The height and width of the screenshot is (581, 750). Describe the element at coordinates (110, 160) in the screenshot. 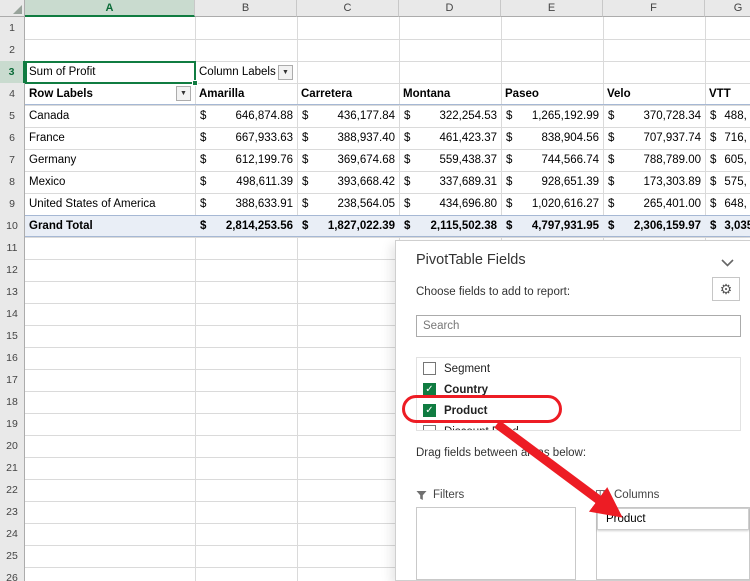

I see `pivot-row-label: Germany` at that location.